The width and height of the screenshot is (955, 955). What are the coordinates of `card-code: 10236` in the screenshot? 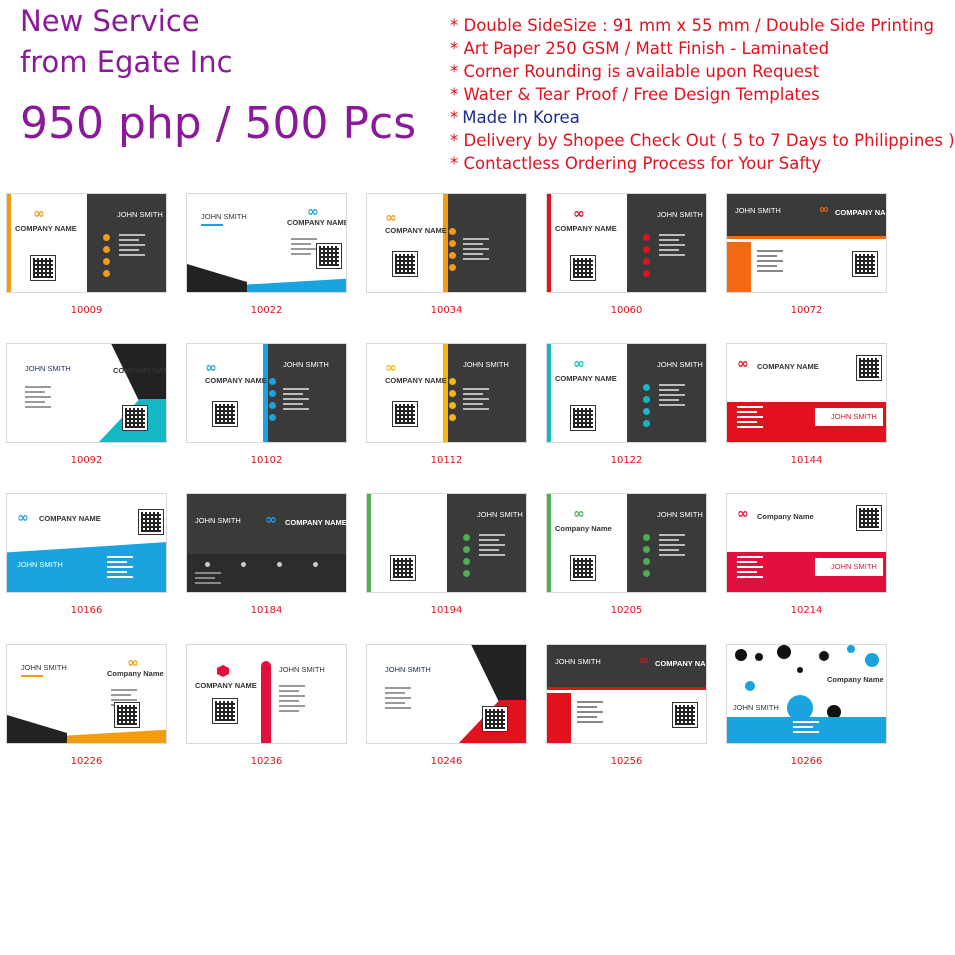 It's located at (266, 761).